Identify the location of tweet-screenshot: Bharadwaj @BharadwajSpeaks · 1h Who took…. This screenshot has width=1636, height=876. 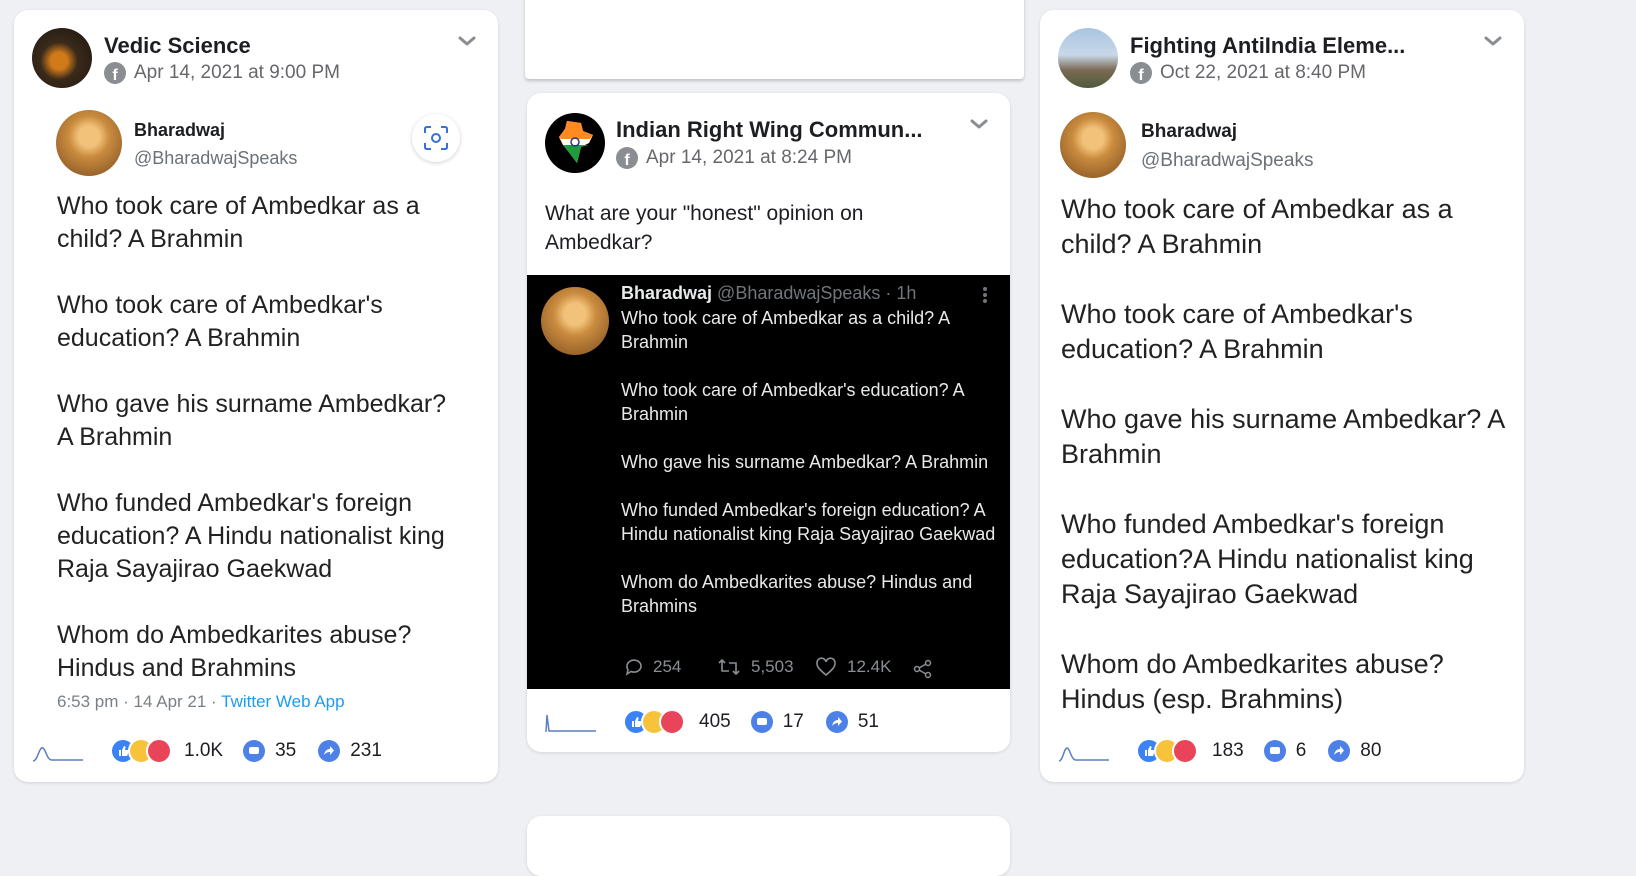
(768, 482).